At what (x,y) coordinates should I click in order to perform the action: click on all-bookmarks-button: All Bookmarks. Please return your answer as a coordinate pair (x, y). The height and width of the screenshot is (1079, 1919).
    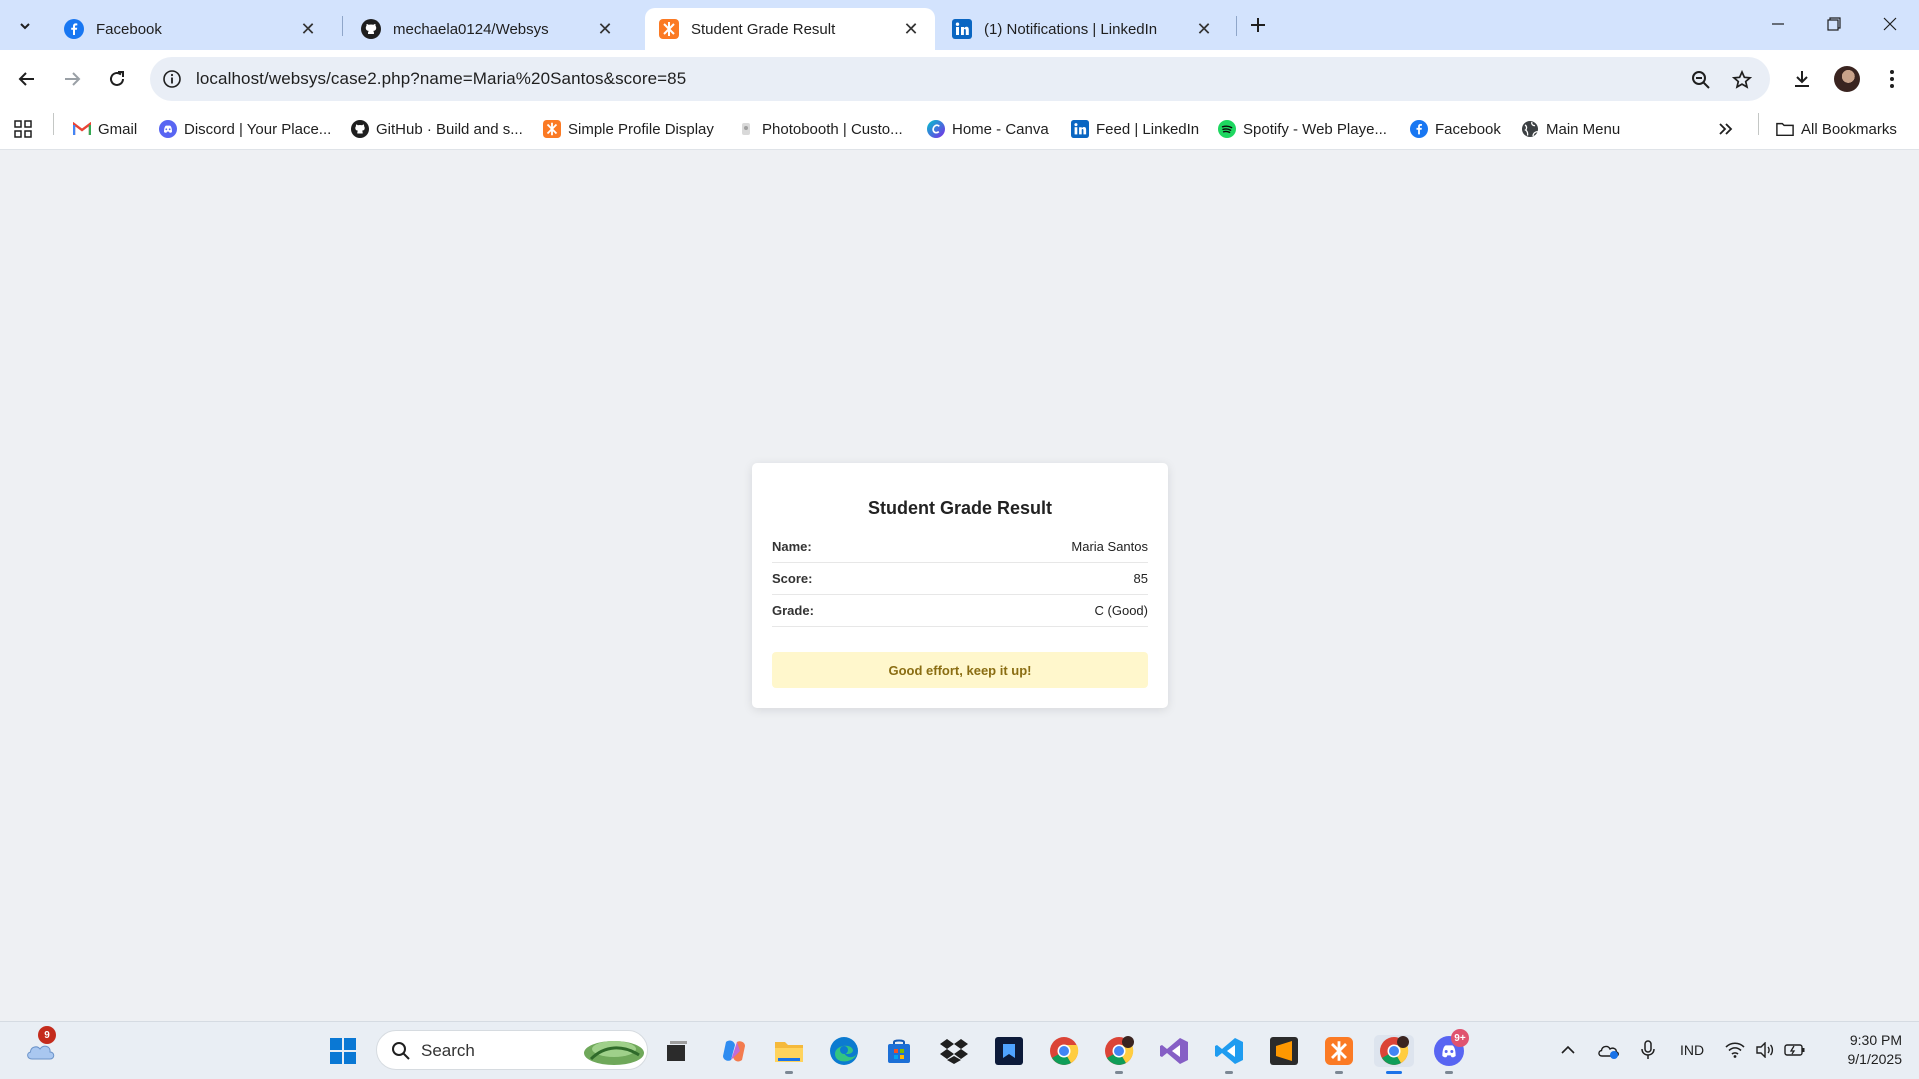
    Looking at the image, I should click on (1836, 129).